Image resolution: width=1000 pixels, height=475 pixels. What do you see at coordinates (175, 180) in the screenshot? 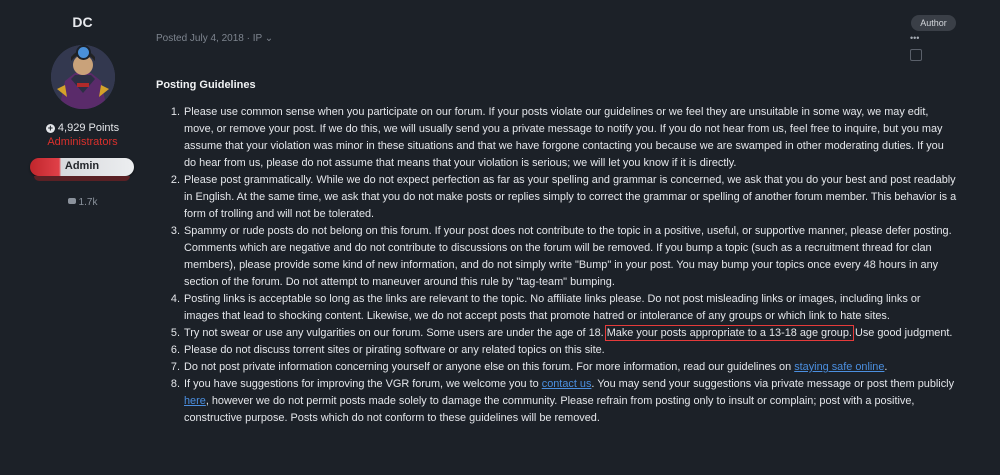
I see `guideline-number: 2.` at bounding box center [175, 180].